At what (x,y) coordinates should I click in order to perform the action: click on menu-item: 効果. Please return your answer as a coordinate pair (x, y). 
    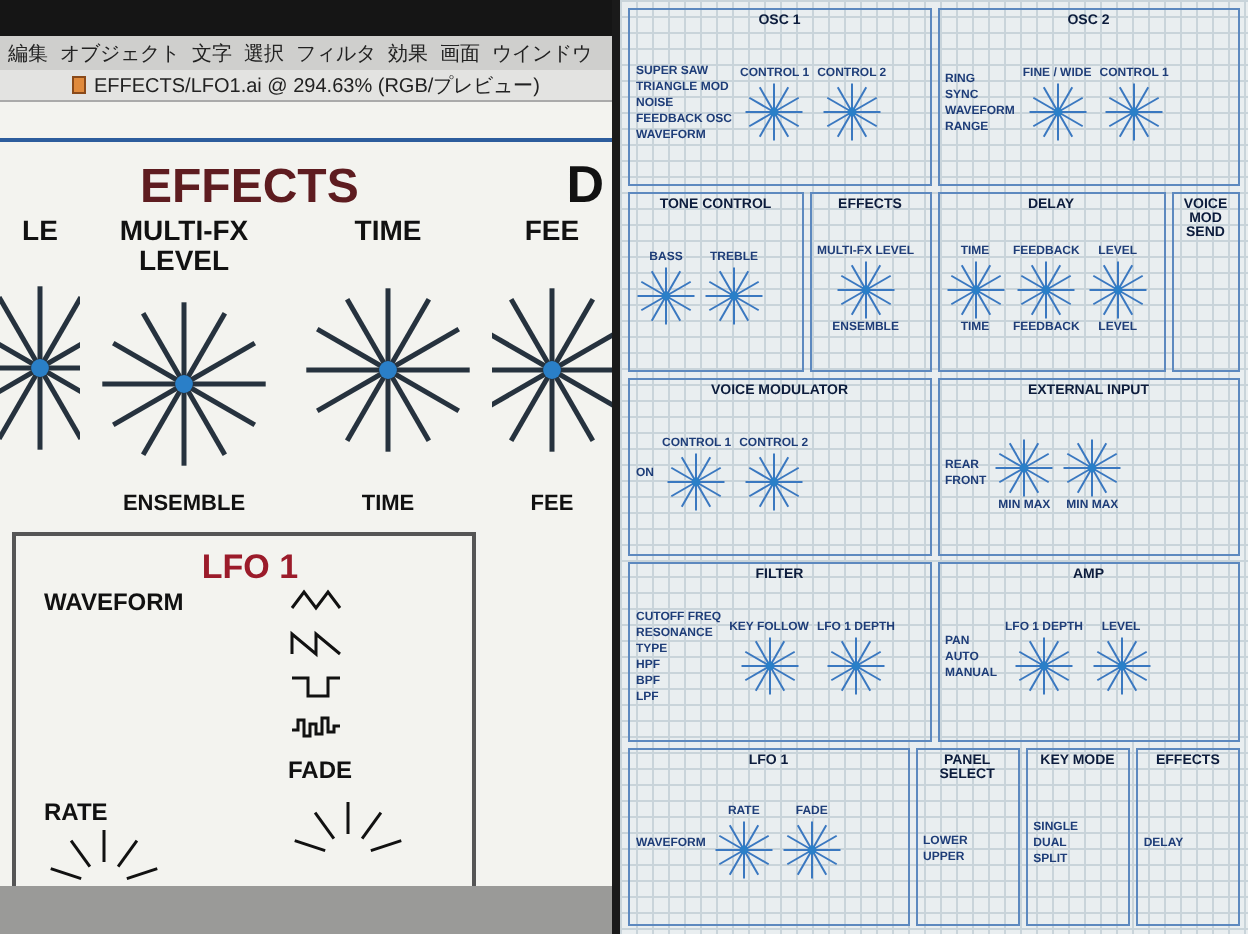
    Looking at the image, I should click on (408, 53).